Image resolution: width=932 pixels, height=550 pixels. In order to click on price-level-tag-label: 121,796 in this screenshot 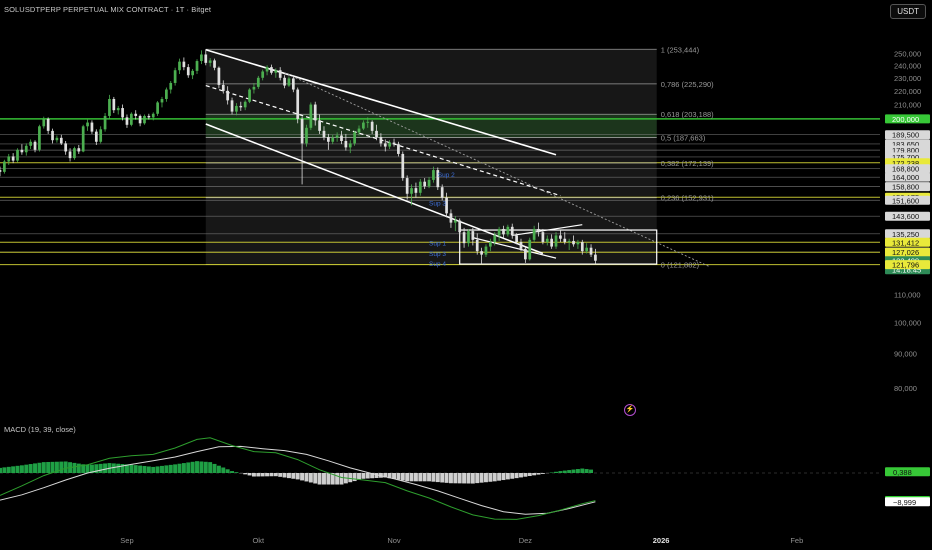, I will do `click(905, 265)`.